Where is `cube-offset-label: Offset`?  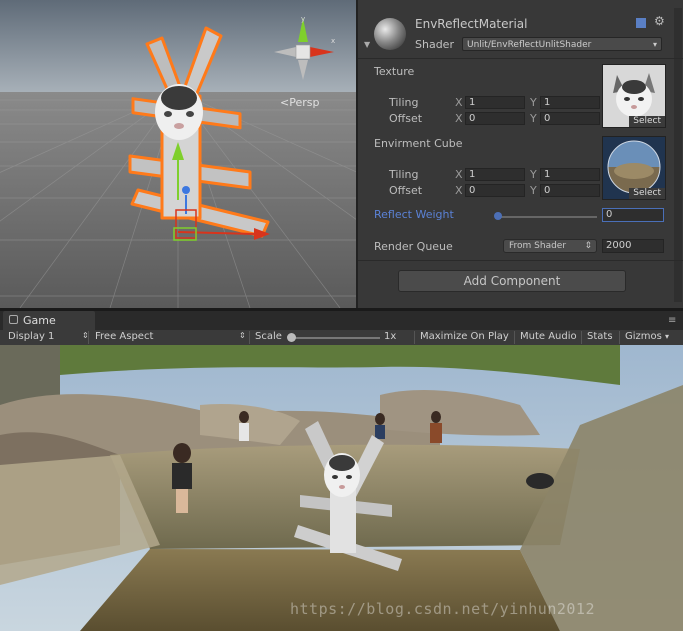
cube-offset-label: Offset is located at coordinates (406, 190).